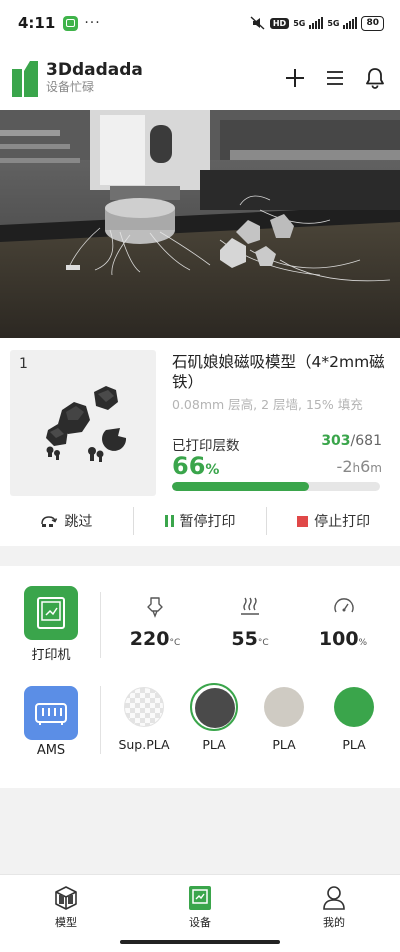  What do you see at coordinates (303, 521) in the screenshot?
I see `stop-icon` at bounding box center [303, 521].